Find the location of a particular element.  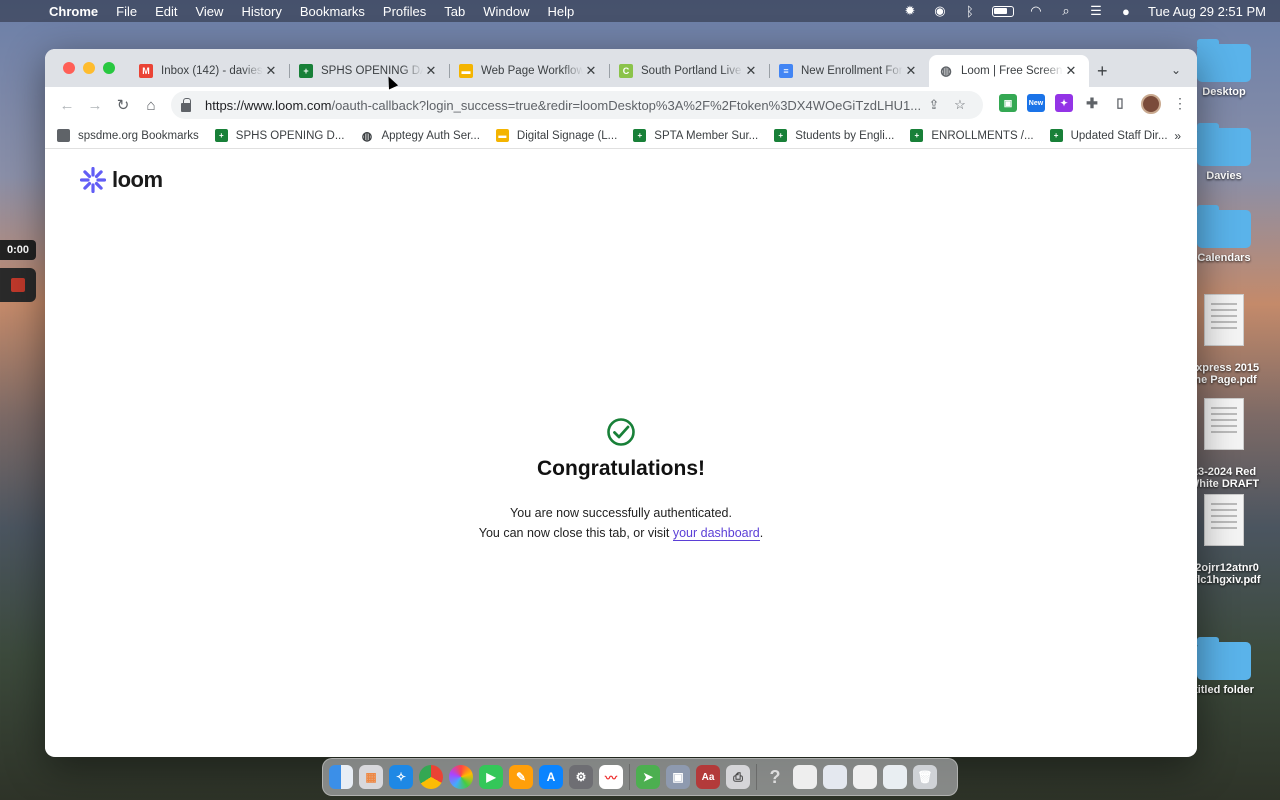

tab-title: Inbox (142) - davies is located at coordinates (212, 71).